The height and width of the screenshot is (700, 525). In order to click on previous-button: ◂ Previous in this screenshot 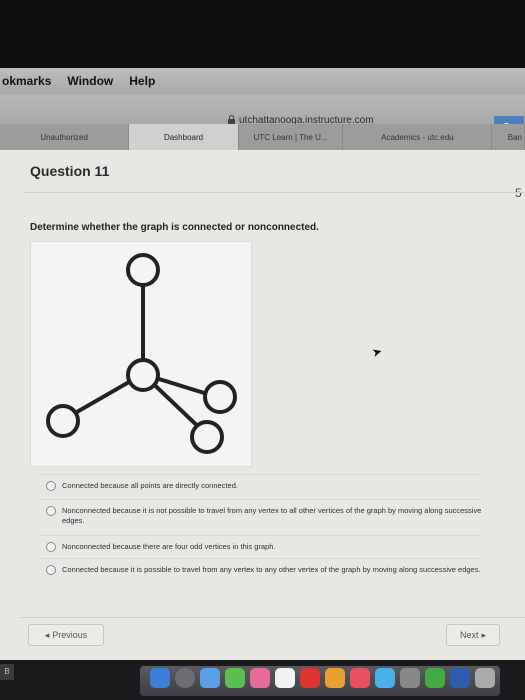, I will do `click(66, 635)`.